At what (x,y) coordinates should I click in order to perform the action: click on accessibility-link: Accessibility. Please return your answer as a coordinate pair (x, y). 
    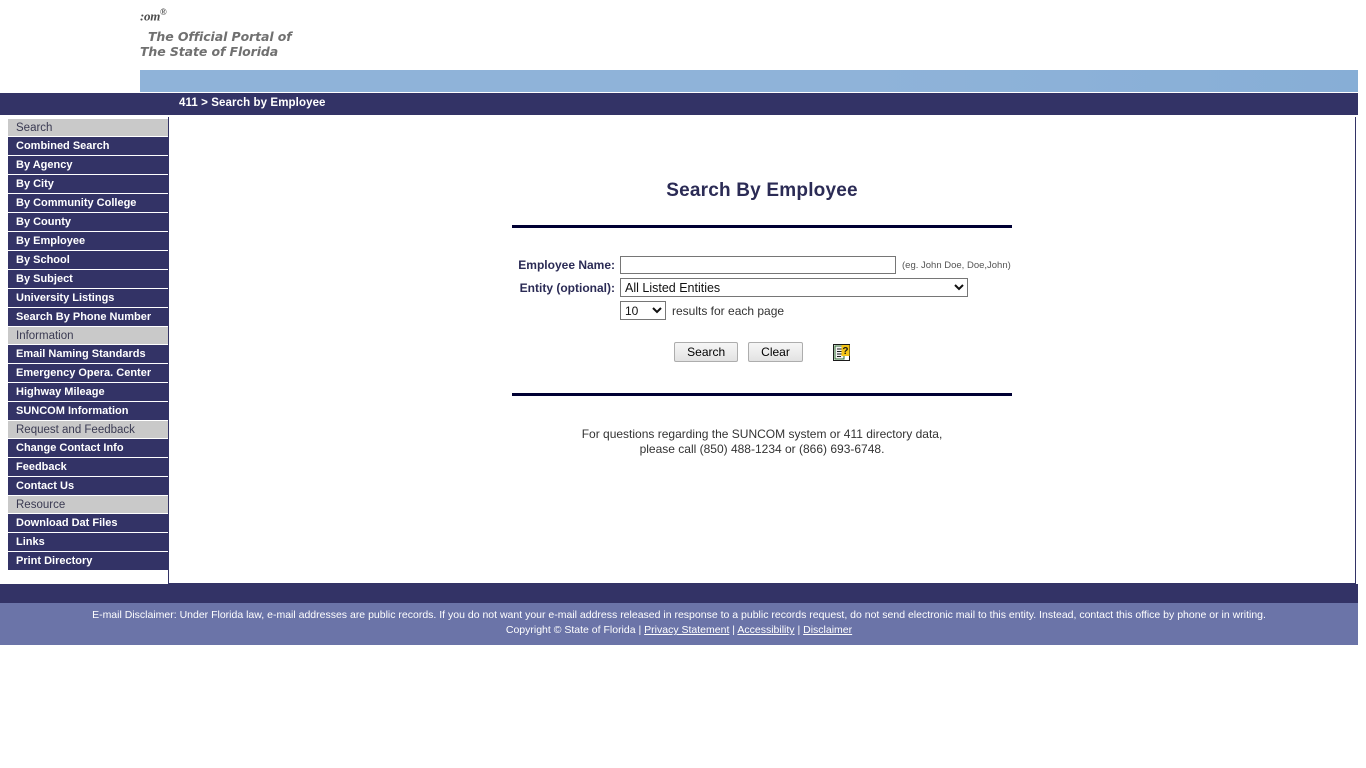
    Looking at the image, I should click on (765, 630).